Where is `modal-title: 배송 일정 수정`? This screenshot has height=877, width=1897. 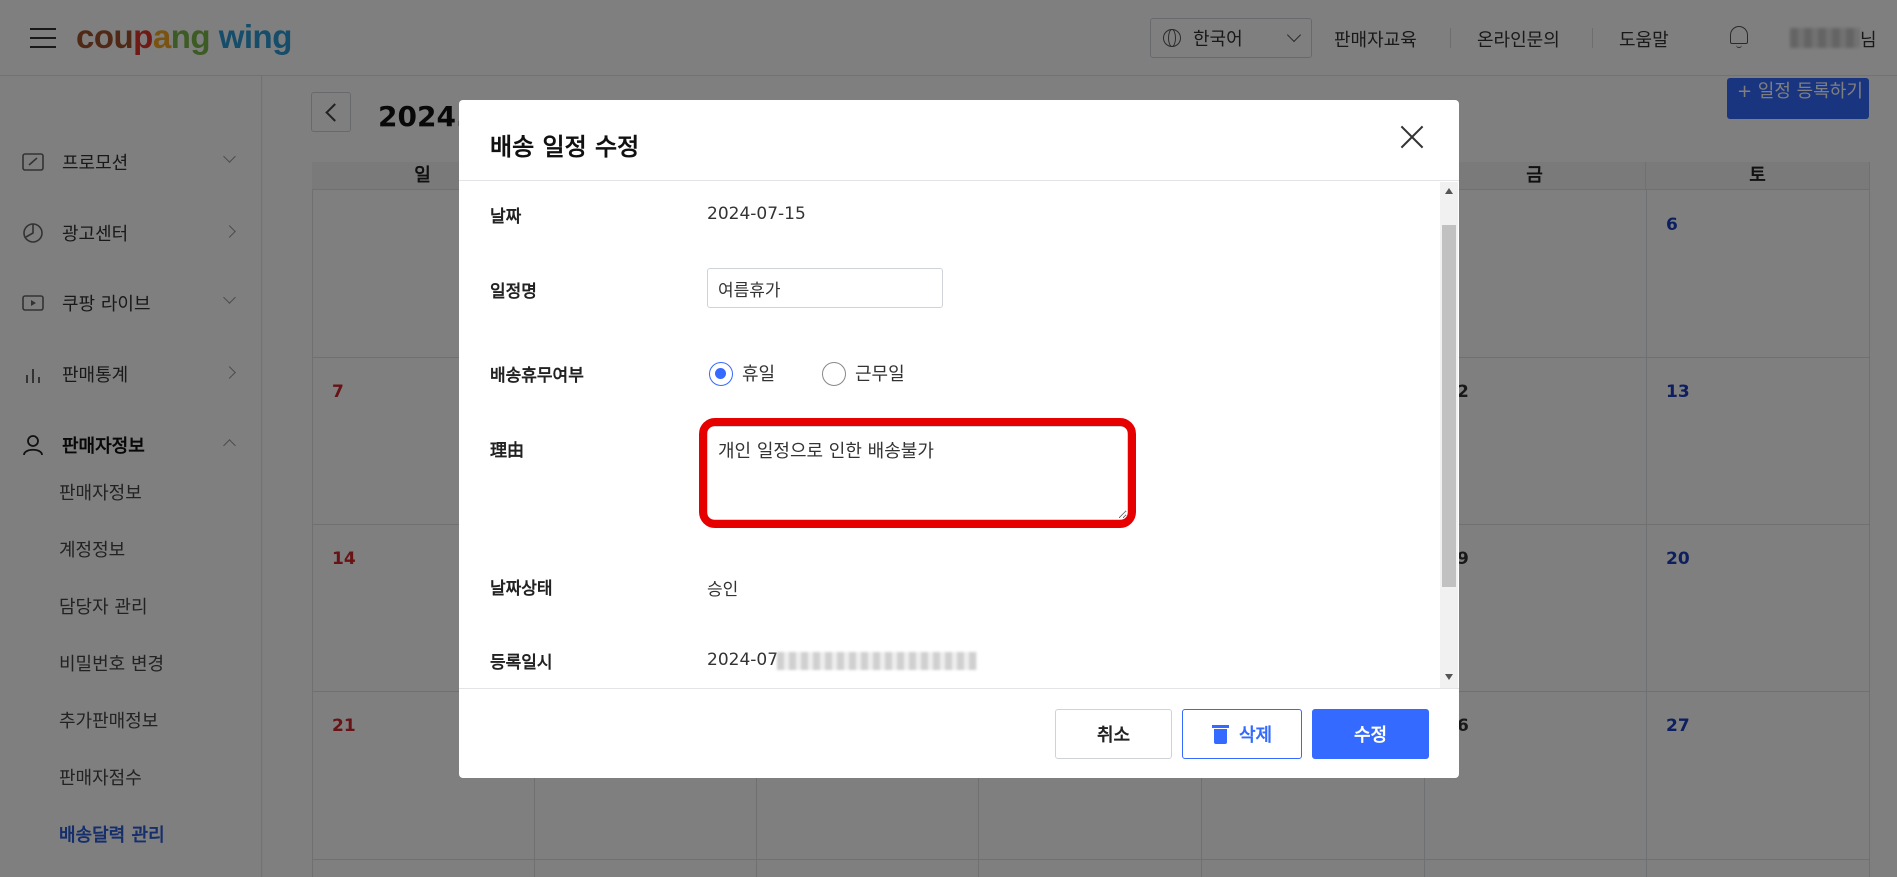
modal-title: 배송 일정 수정 is located at coordinates (565, 147).